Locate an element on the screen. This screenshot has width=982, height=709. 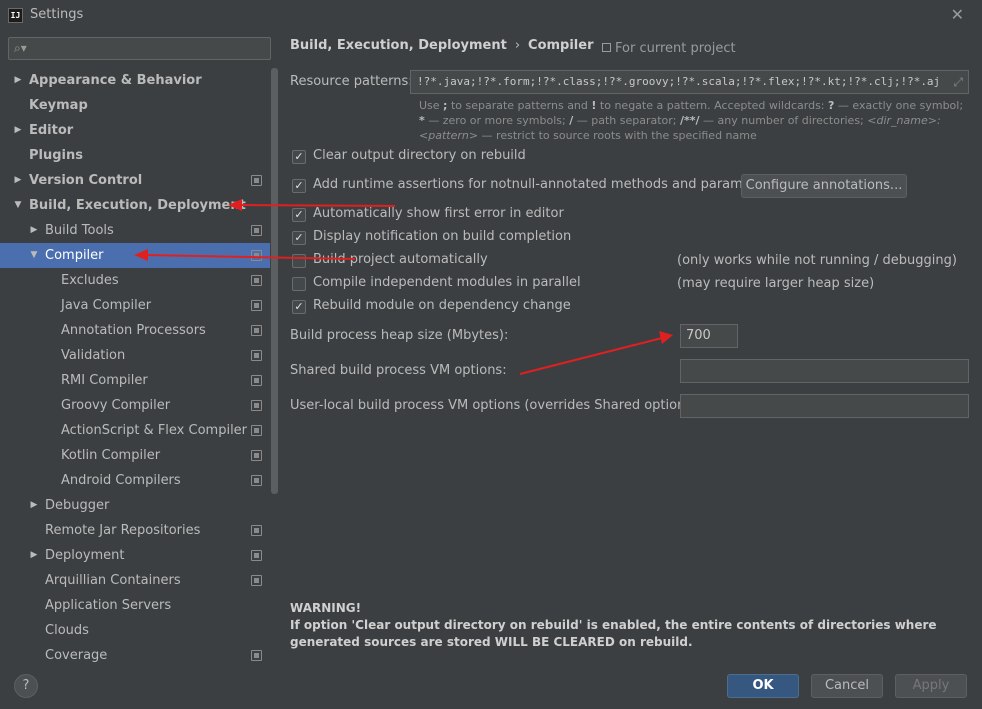
parallel-compile-label: Compile independent modules in parallel is located at coordinates (447, 282).